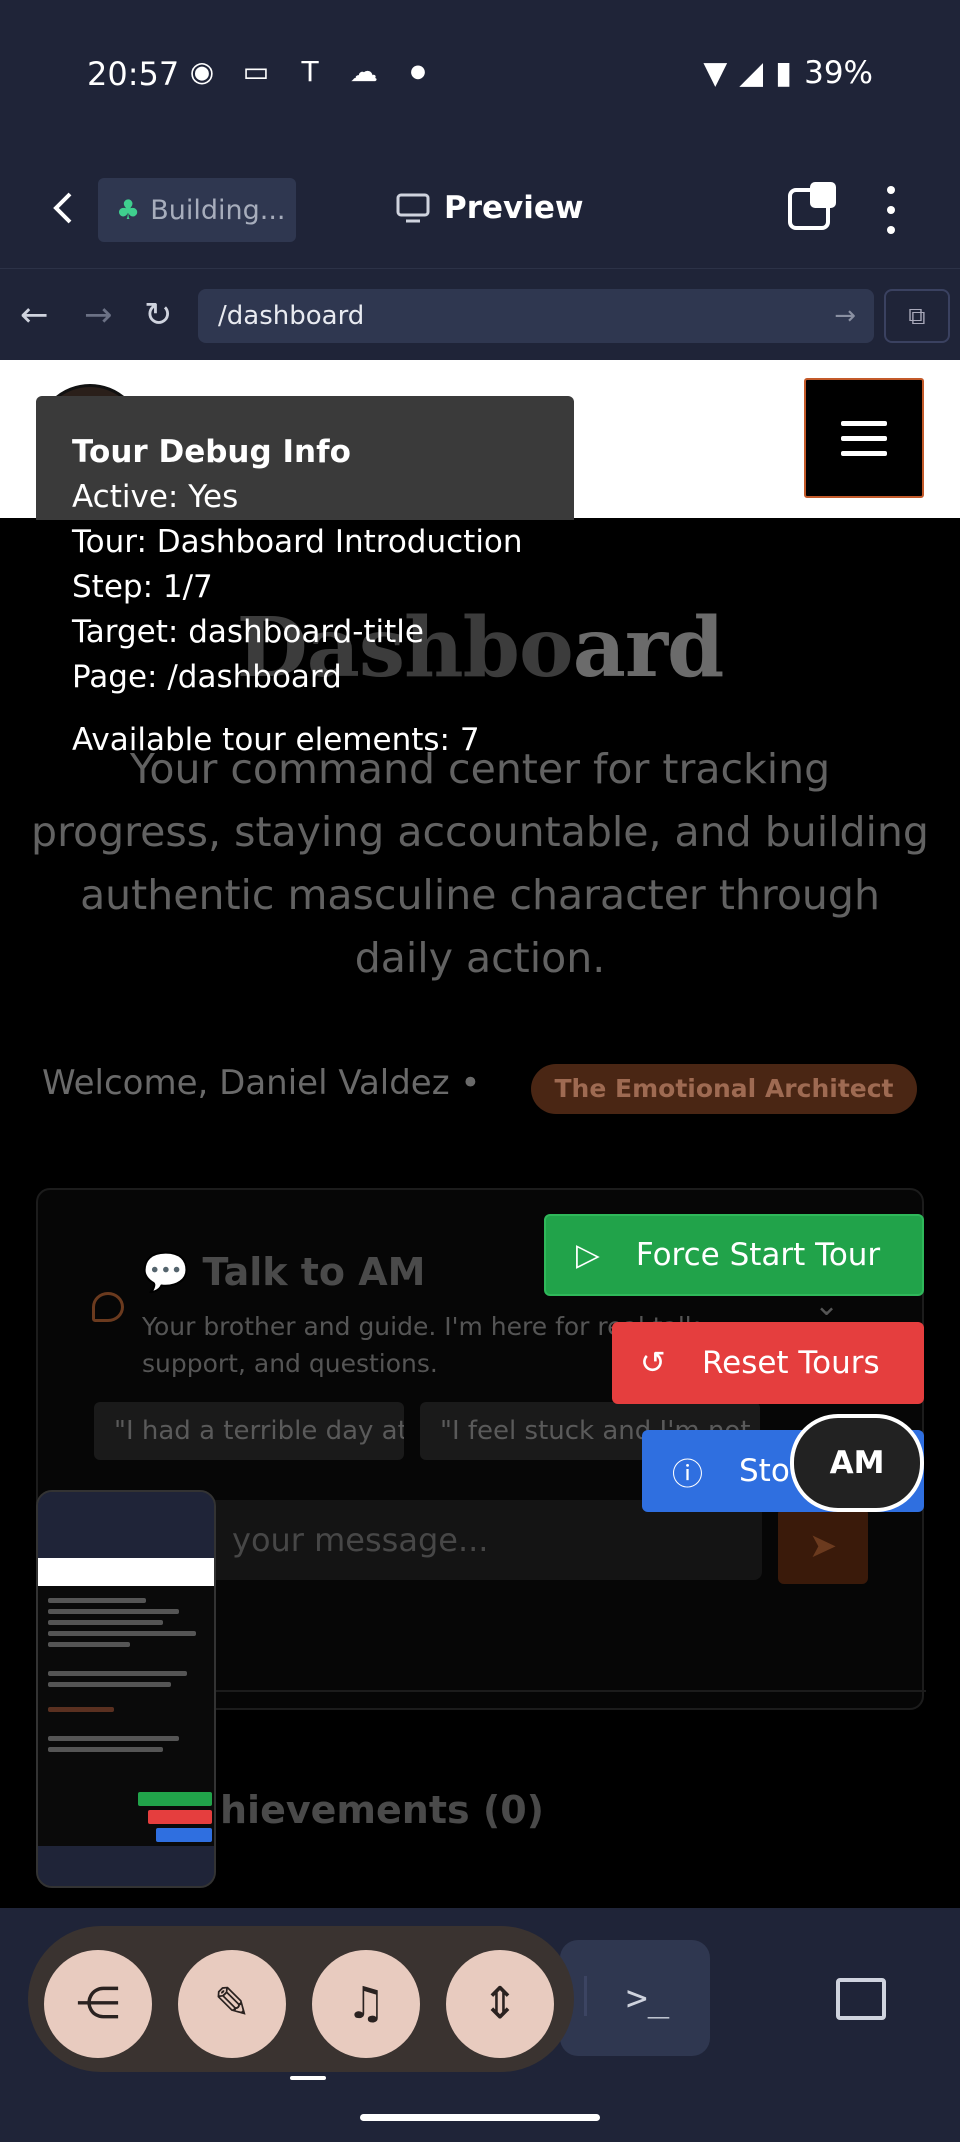 The width and height of the screenshot is (960, 2142). What do you see at coordinates (823, 1546) in the screenshot?
I see `send-icon: ➤` at bounding box center [823, 1546].